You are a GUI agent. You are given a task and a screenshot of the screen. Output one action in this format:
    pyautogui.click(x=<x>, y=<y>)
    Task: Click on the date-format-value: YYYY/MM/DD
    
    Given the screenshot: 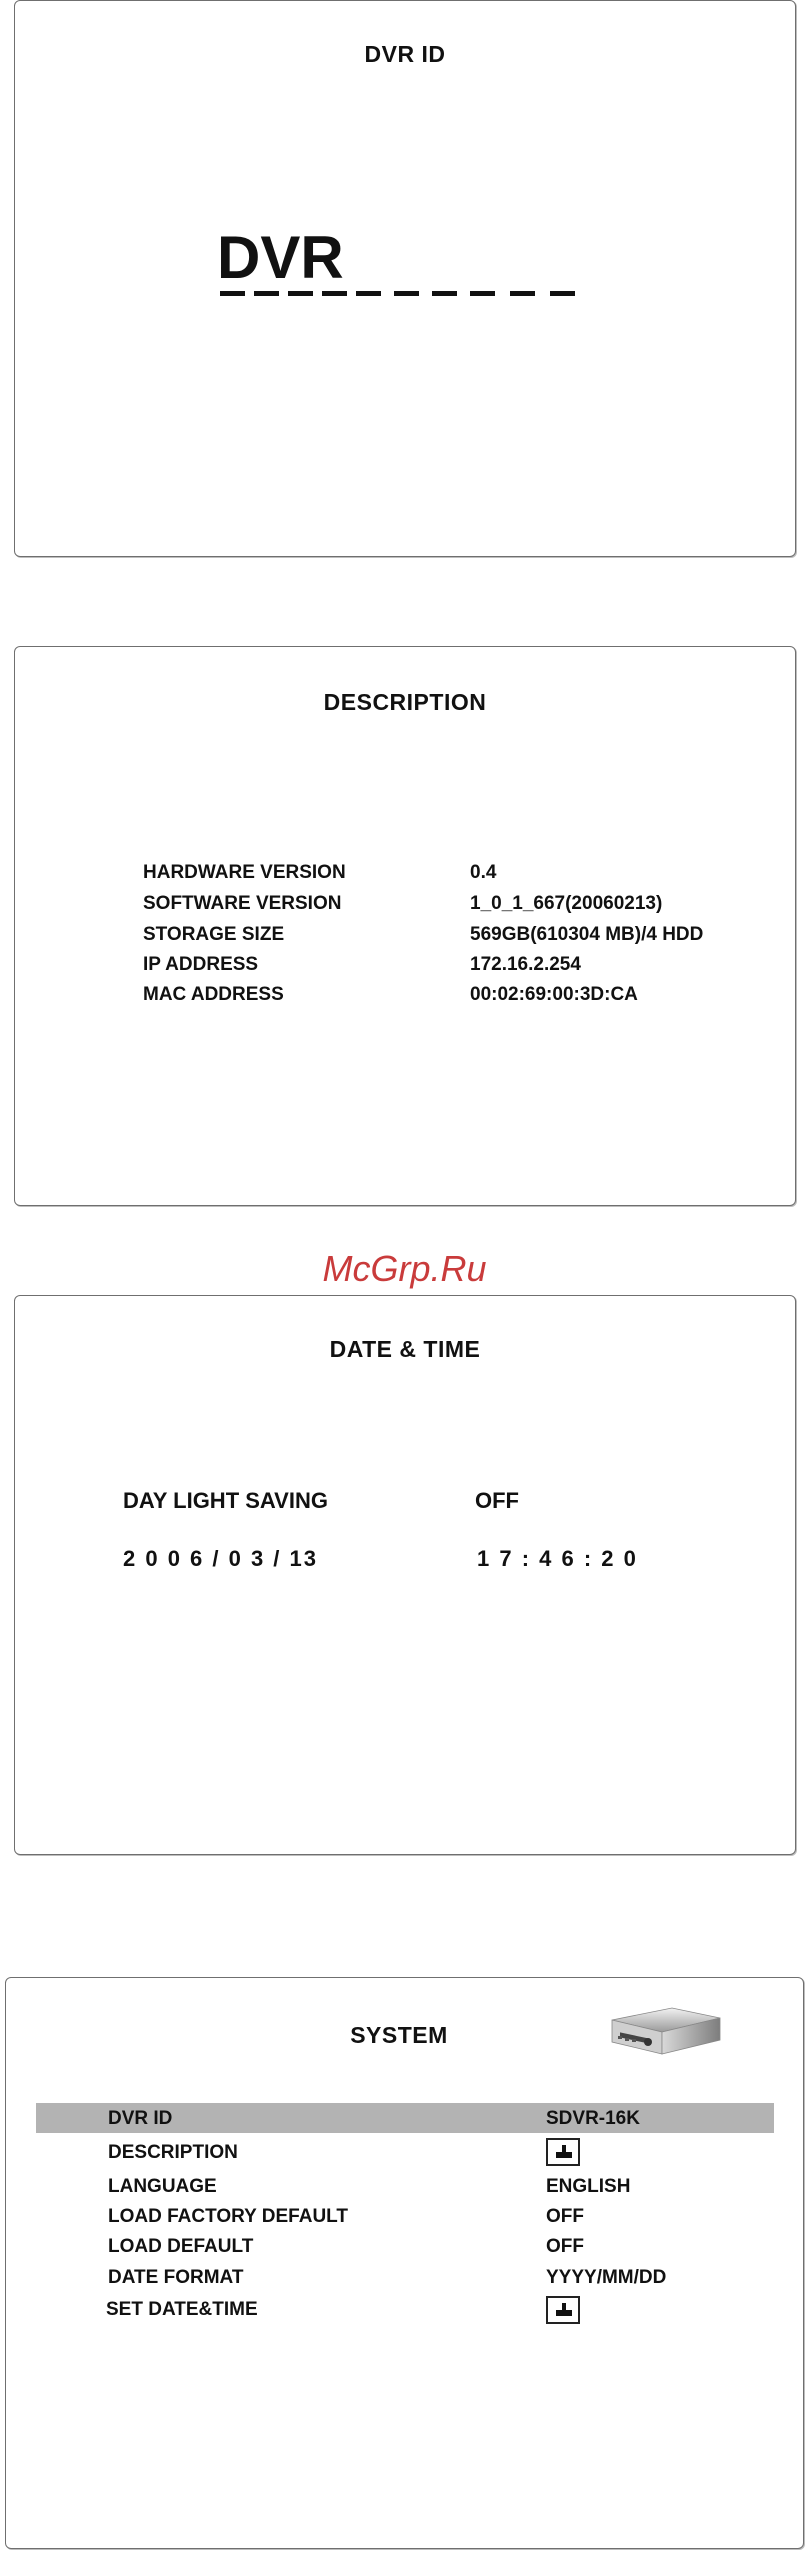 What is the action you would take?
    pyautogui.click(x=606, y=2278)
    